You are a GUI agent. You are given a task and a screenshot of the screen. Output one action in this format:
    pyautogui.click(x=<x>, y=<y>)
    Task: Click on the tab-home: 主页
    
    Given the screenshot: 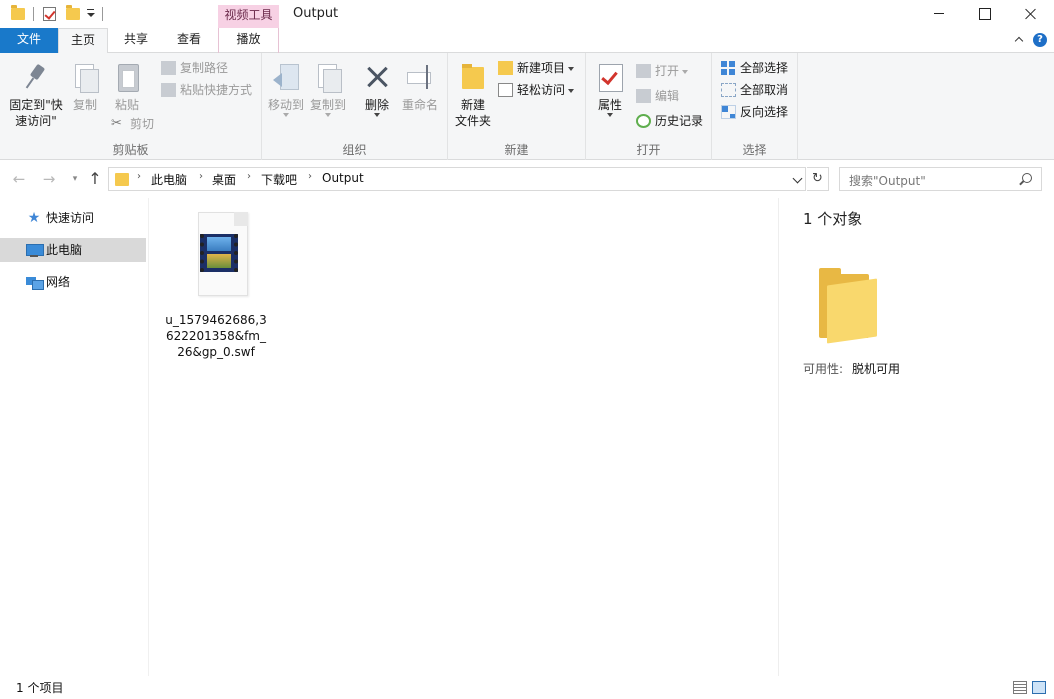 What is the action you would take?
    pyautogui.click(x=83, y=41)
    